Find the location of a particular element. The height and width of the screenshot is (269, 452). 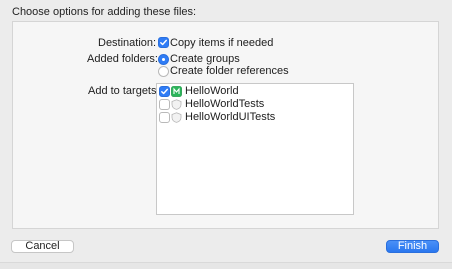

add-to-targets-label: Add to targets: is located at coordinates (124, 91).